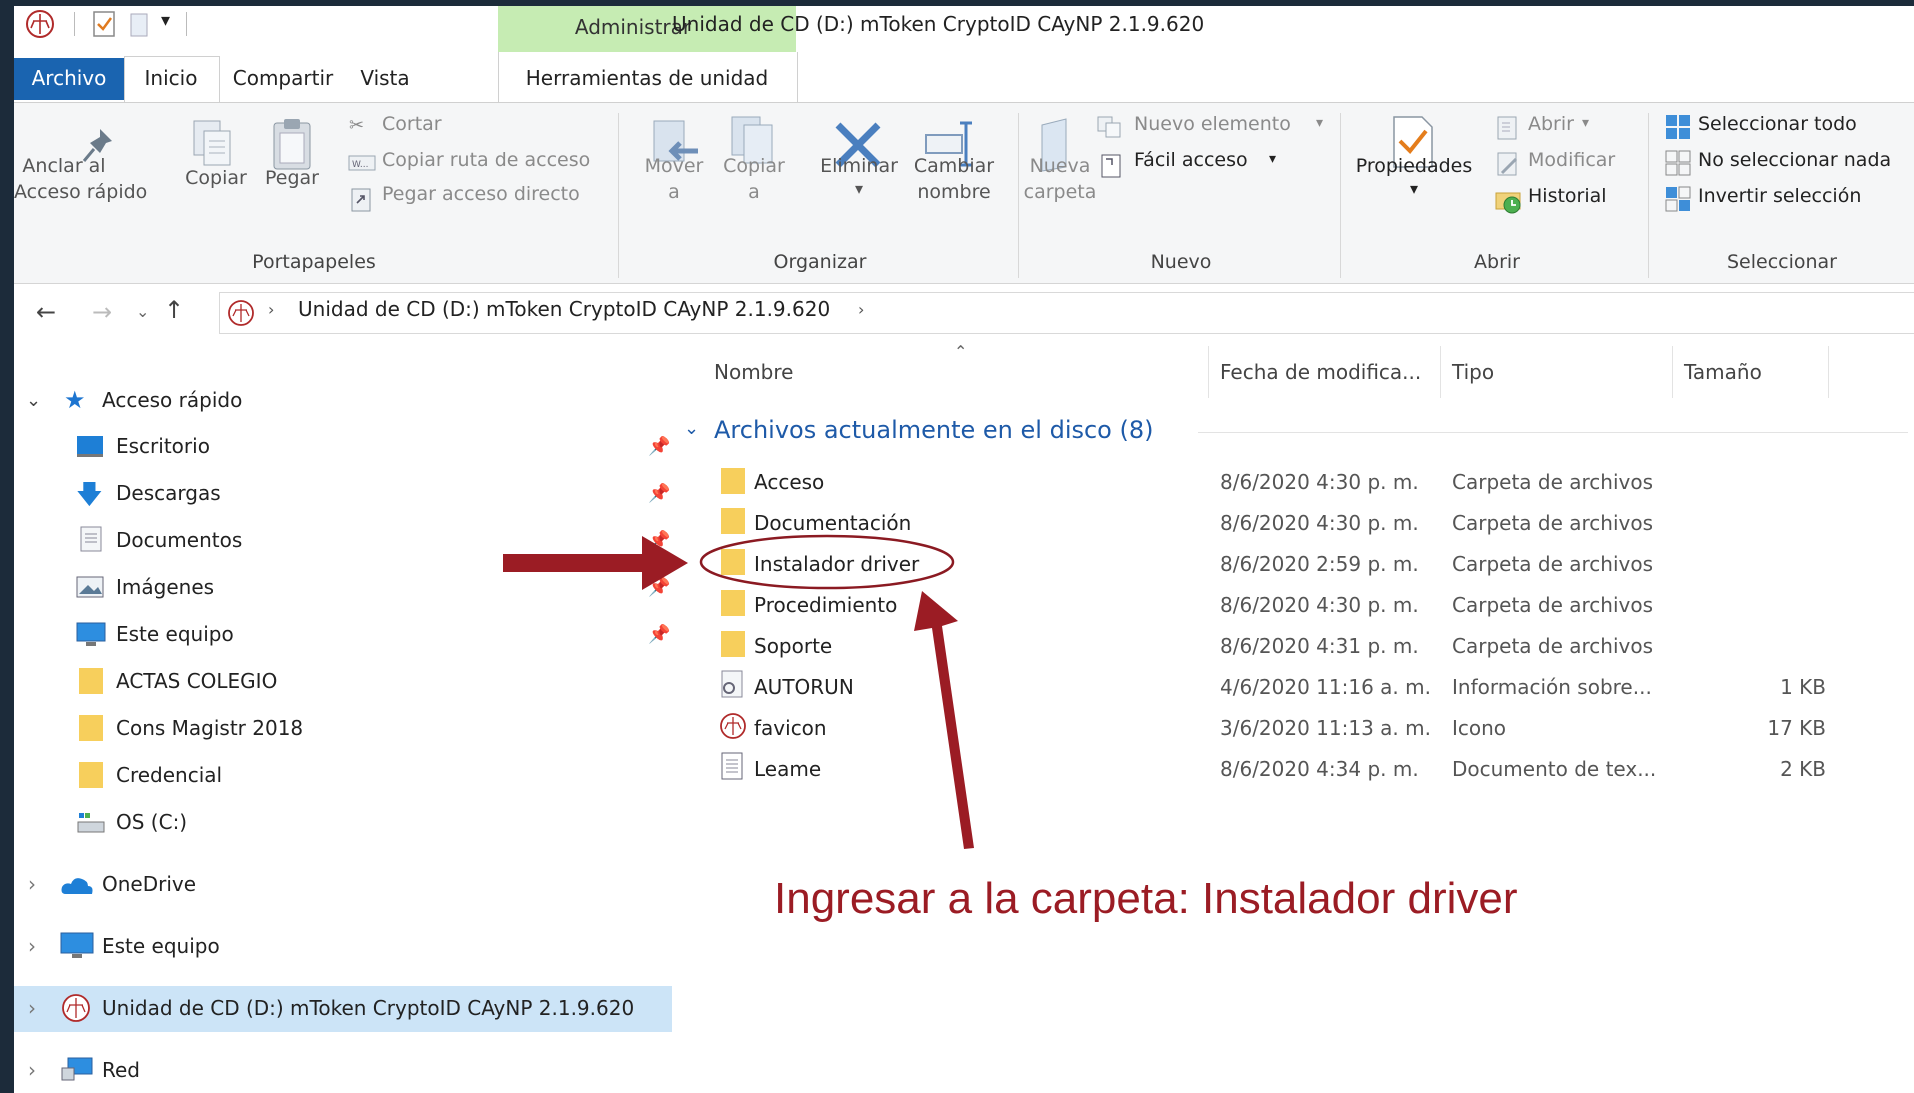 The width and height of the screenshot is (1914, 1093). What do you see at coordinates (827, 562) in the screenshot?
I see `annotation-ellipse` at bounding box center [827, 562].